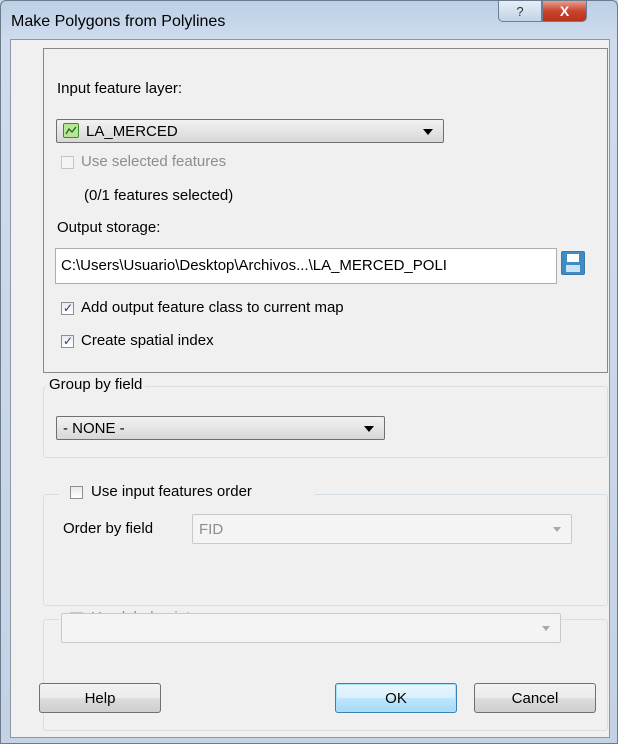 This screenshot has width=618, height=744. What do you see at coordinates (94, 428) in the screenshot?
I see `group-by-value: - NONE -` at bounding box center [94, 428].